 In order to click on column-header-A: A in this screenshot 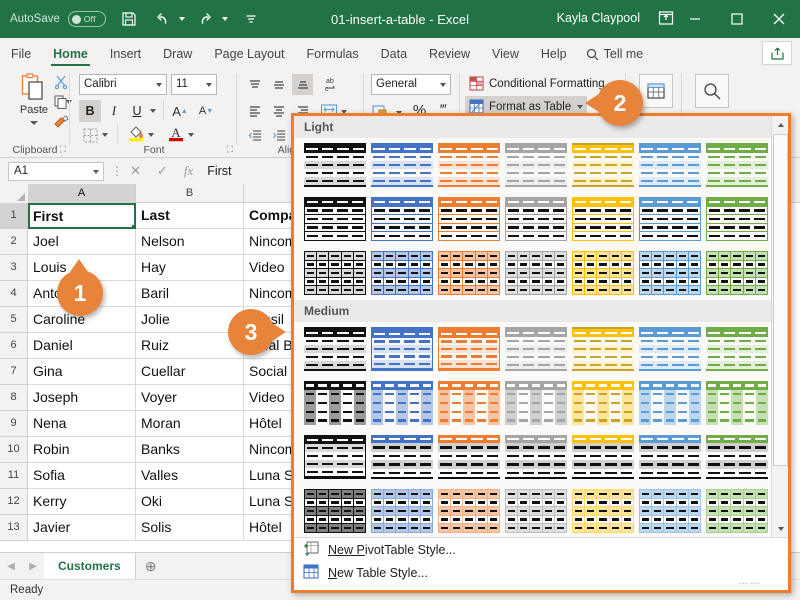, I will do `click(82, 193)`.